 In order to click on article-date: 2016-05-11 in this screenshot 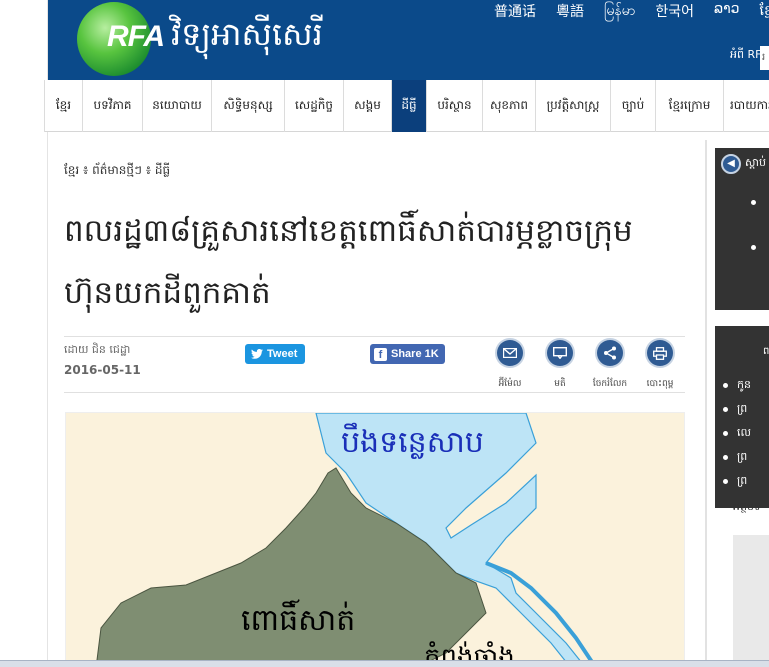, I will do `click(102, 370)`.